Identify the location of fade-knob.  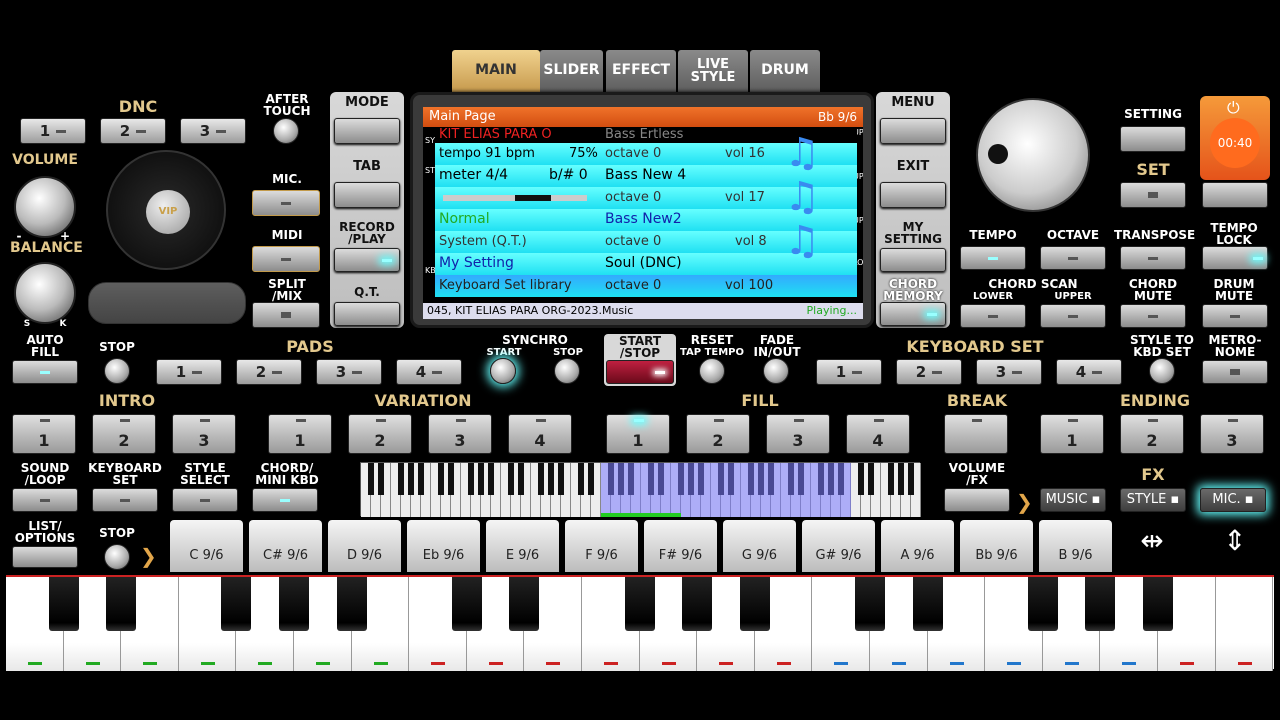
(776, 371).